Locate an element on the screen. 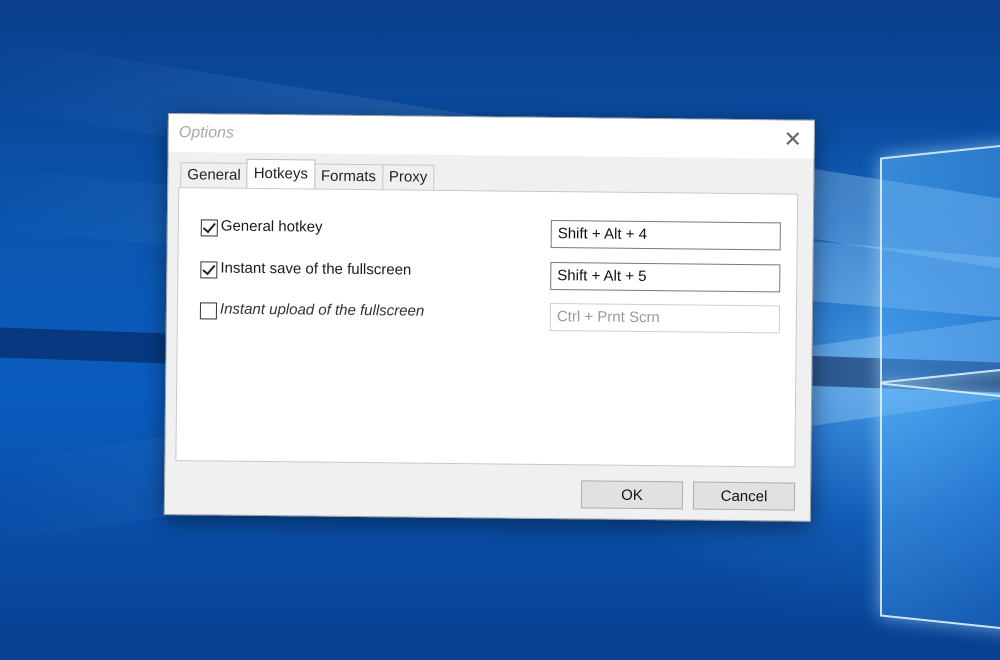  title-bar: Options ✕ is located at coordinates (491, 136).